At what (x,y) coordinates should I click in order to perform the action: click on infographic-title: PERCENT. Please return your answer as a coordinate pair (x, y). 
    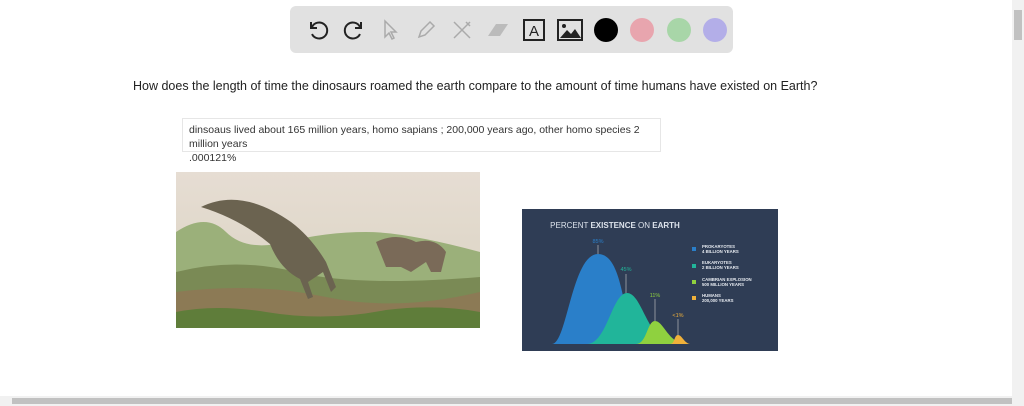
    Looking at the image, I should click on (570, 225).